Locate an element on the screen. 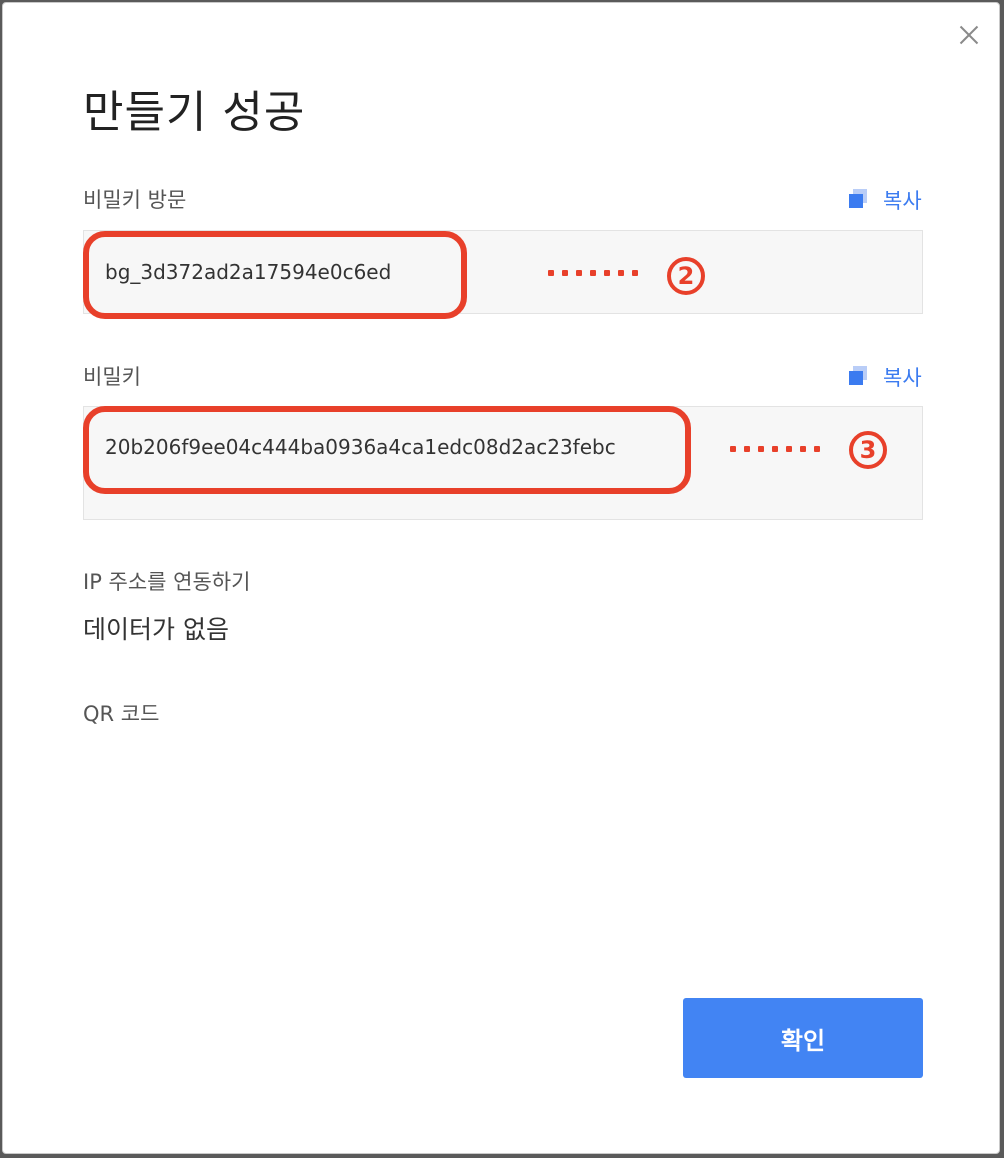 This screenshot has width=1004, height=1158. copy-secret-key-button: 복사 is located at coordinates (884, 377).